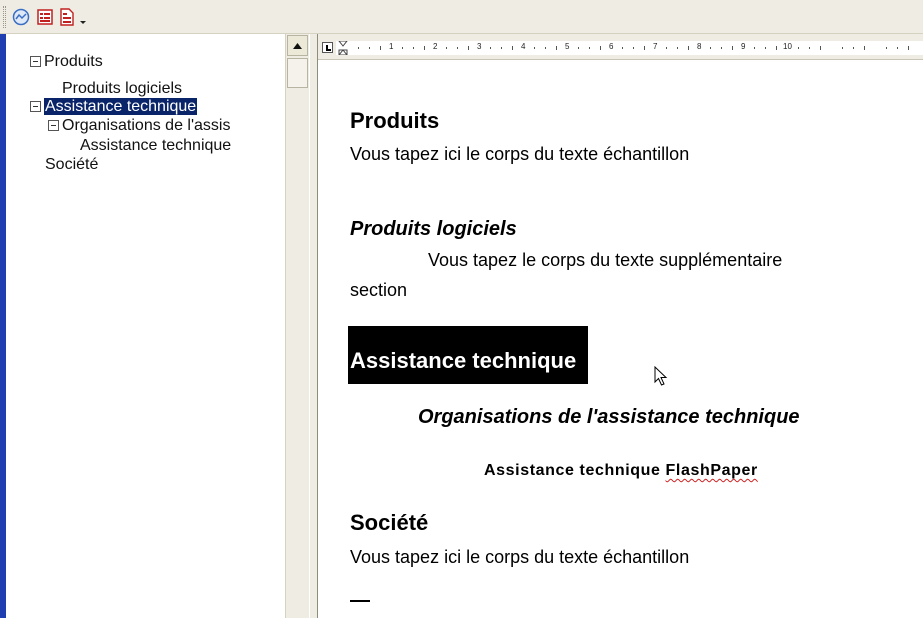 Image resolution: width=923 pixels, height=618 pixels. What do you see at coordinates (139, 125) in the screenshot?
I see `outline-item-organisations: Organisations de l'assis` at bounding box center [139, 125].